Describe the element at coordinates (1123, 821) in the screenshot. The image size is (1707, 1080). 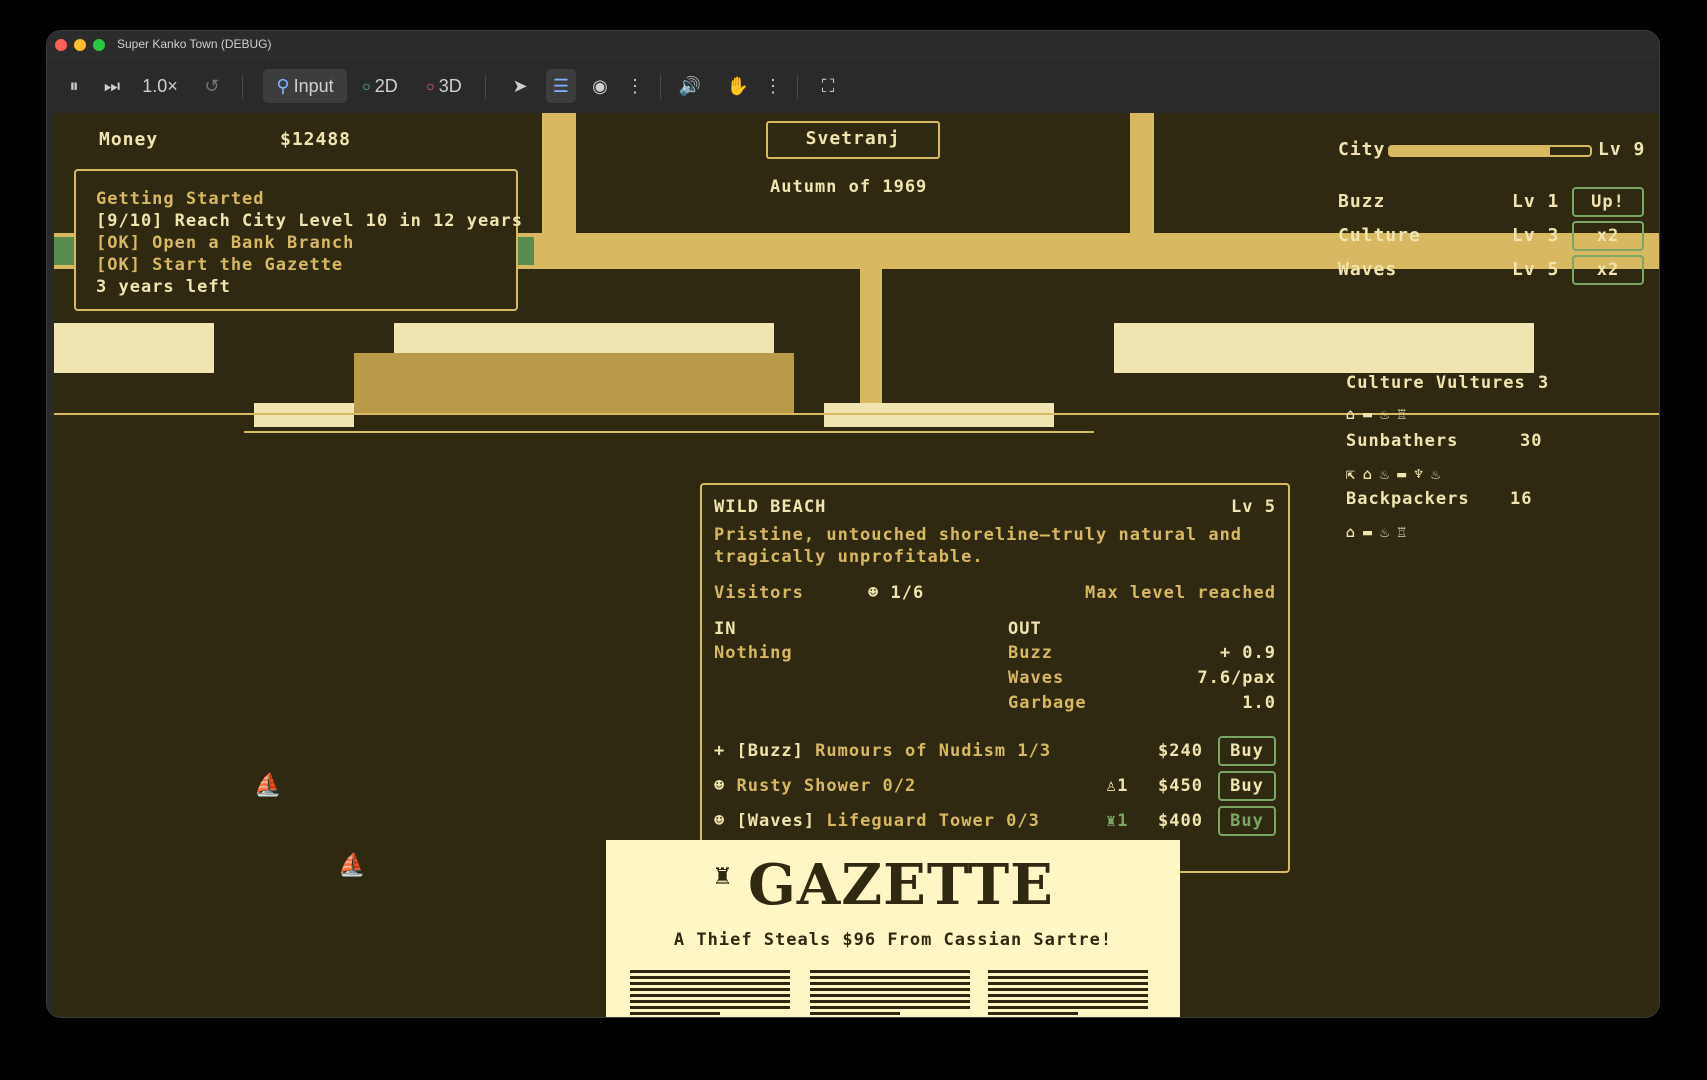
I see `upgrade-requirement-count: 1` at that location.